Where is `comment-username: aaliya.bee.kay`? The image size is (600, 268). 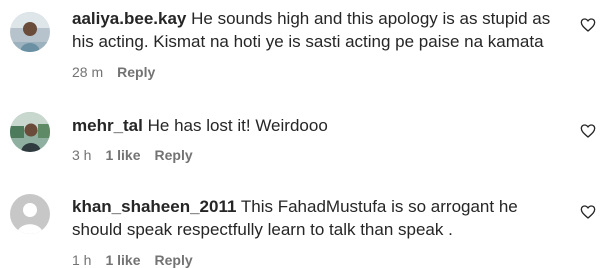
comment-username: aaliya.bee.kay is located at coordinates (129, 18).